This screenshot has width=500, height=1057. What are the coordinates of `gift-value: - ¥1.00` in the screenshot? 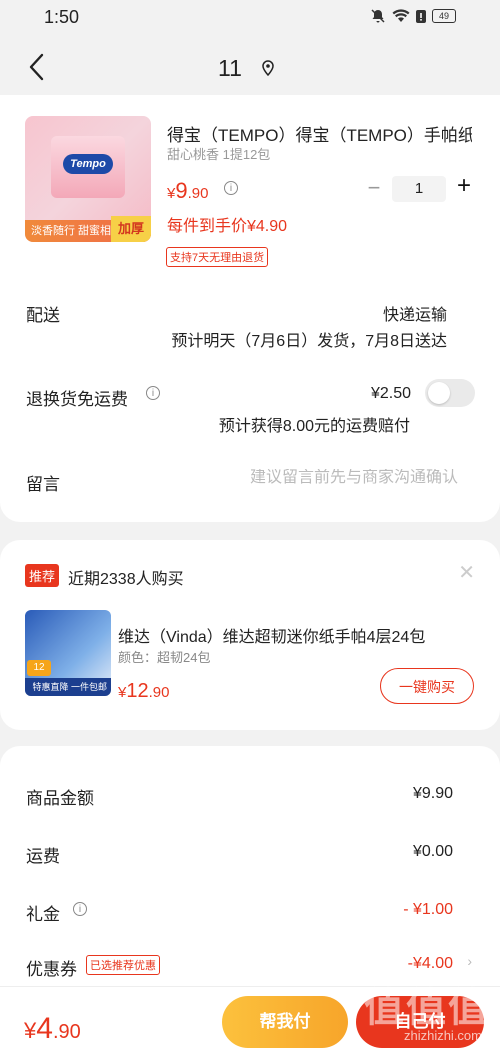 It's located at (428, 909).